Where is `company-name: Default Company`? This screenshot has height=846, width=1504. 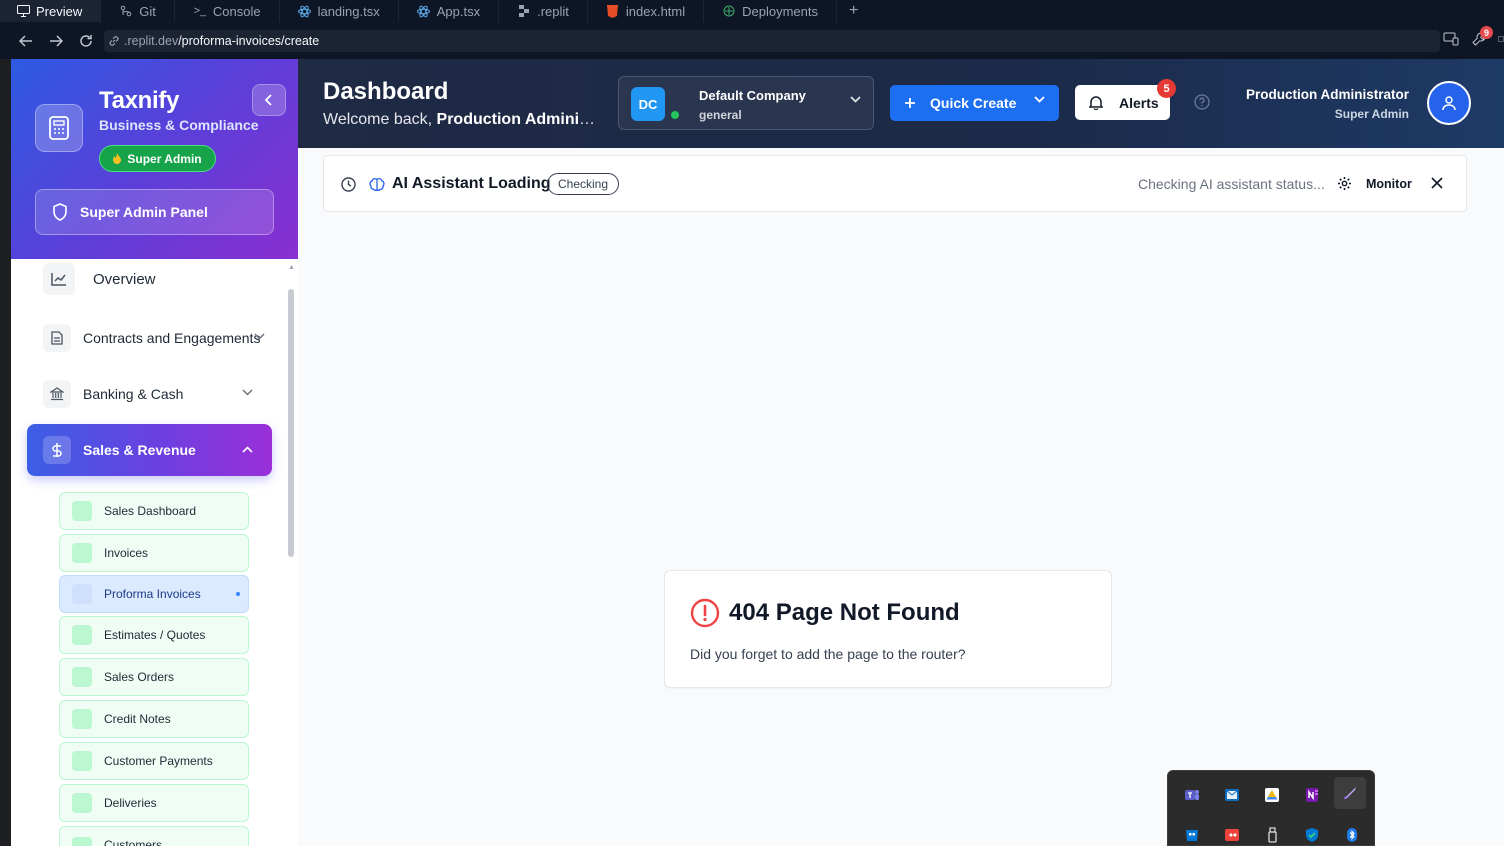
company-name: Default Company is located at coordinates (752, 95).